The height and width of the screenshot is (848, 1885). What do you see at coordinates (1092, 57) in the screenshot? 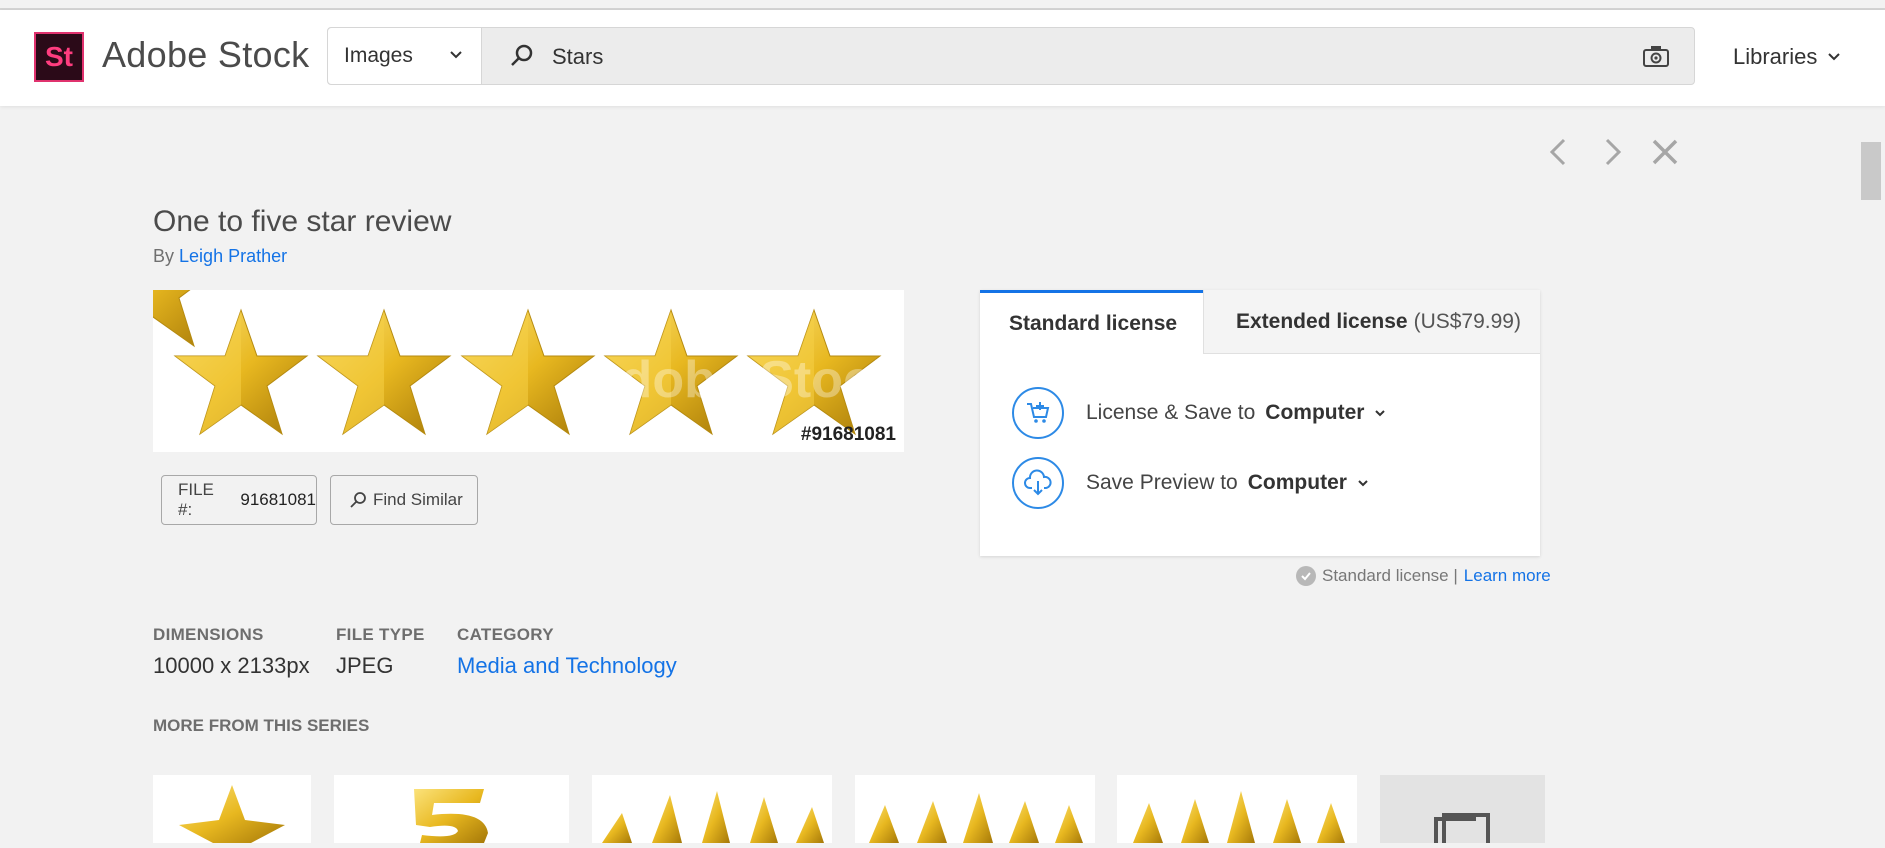
I see `search-input` at bounding box center [1092, 57].